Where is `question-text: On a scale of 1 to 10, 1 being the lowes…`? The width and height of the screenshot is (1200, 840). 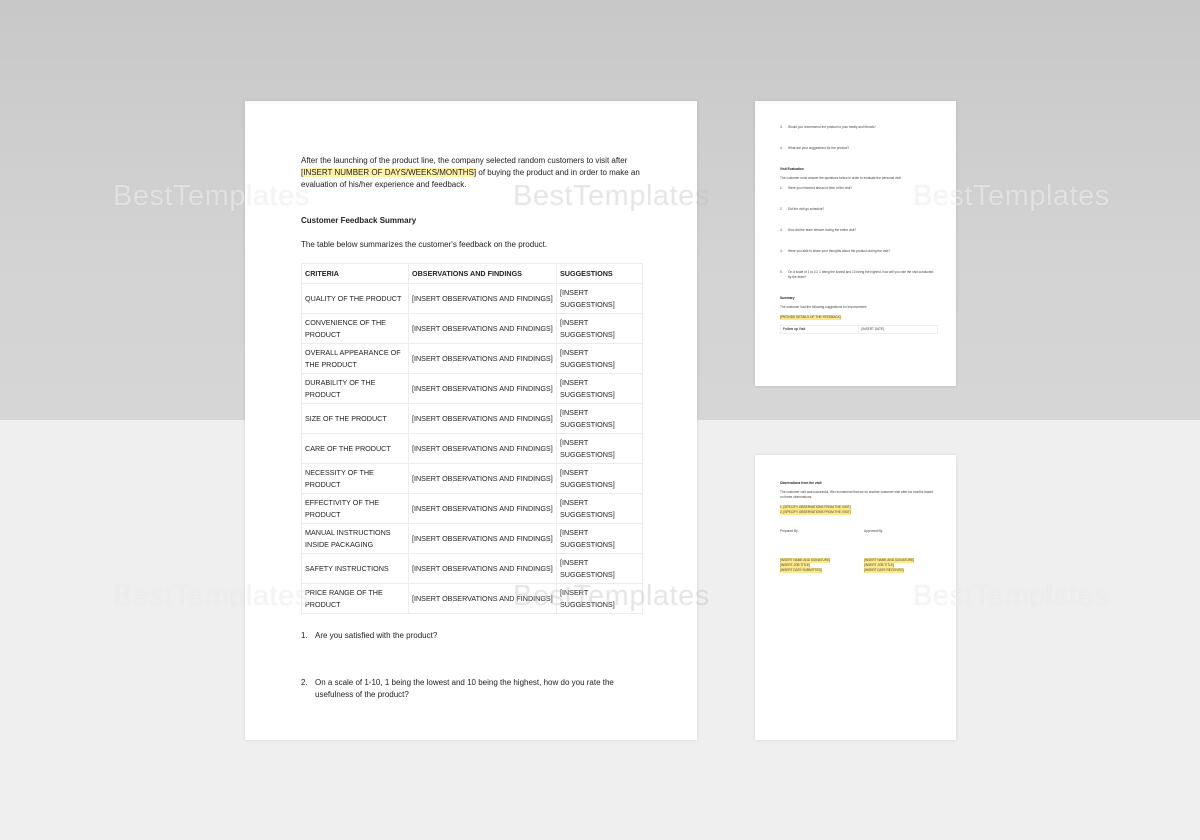
question-text: On a scale of 1 to 10, 1 being the lowes… is located at coordinates (861, 274).